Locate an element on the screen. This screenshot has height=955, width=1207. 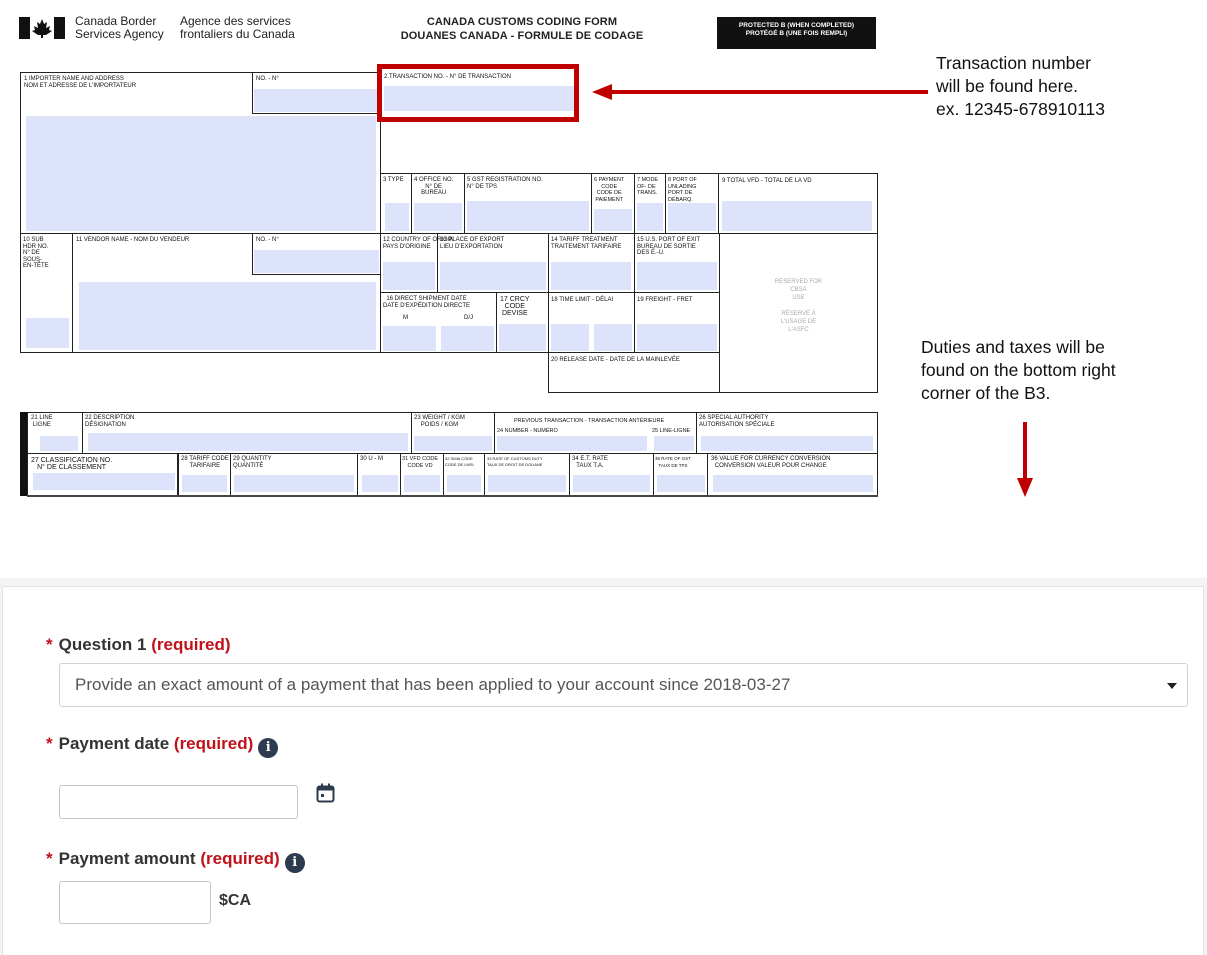
field-34-label: 34 E.T. RATE TAUX T.A. is located at coordinates (590, 462).